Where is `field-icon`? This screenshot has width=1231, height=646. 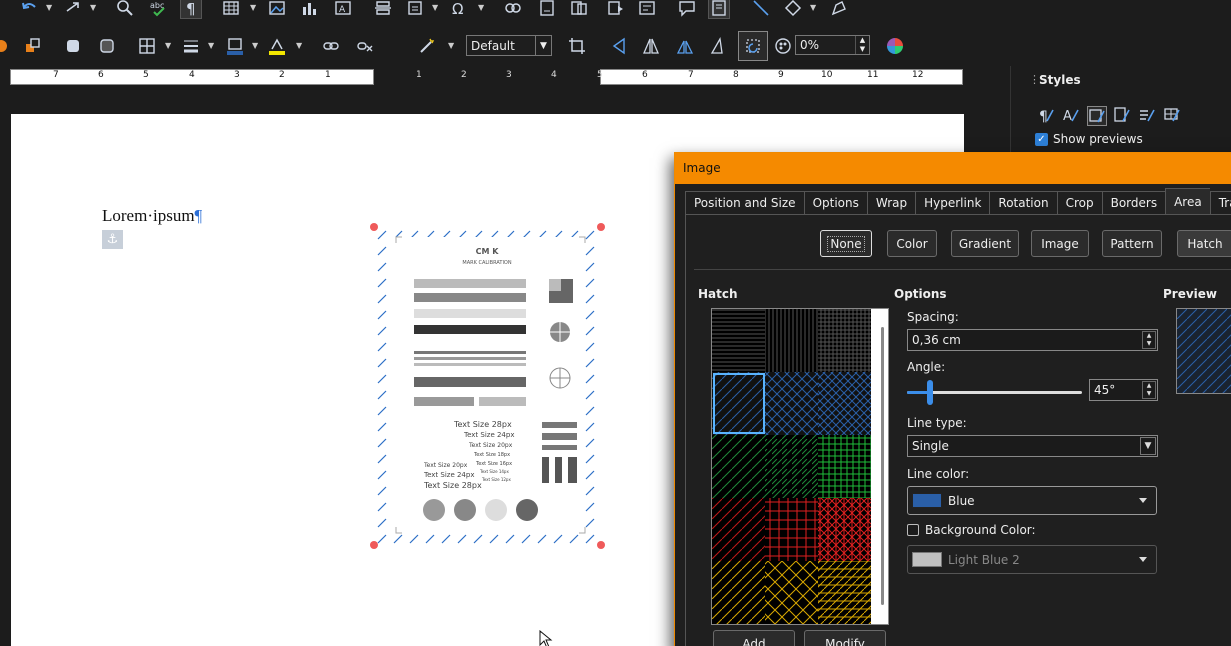 field-icon is located at coordinates (415, 9).